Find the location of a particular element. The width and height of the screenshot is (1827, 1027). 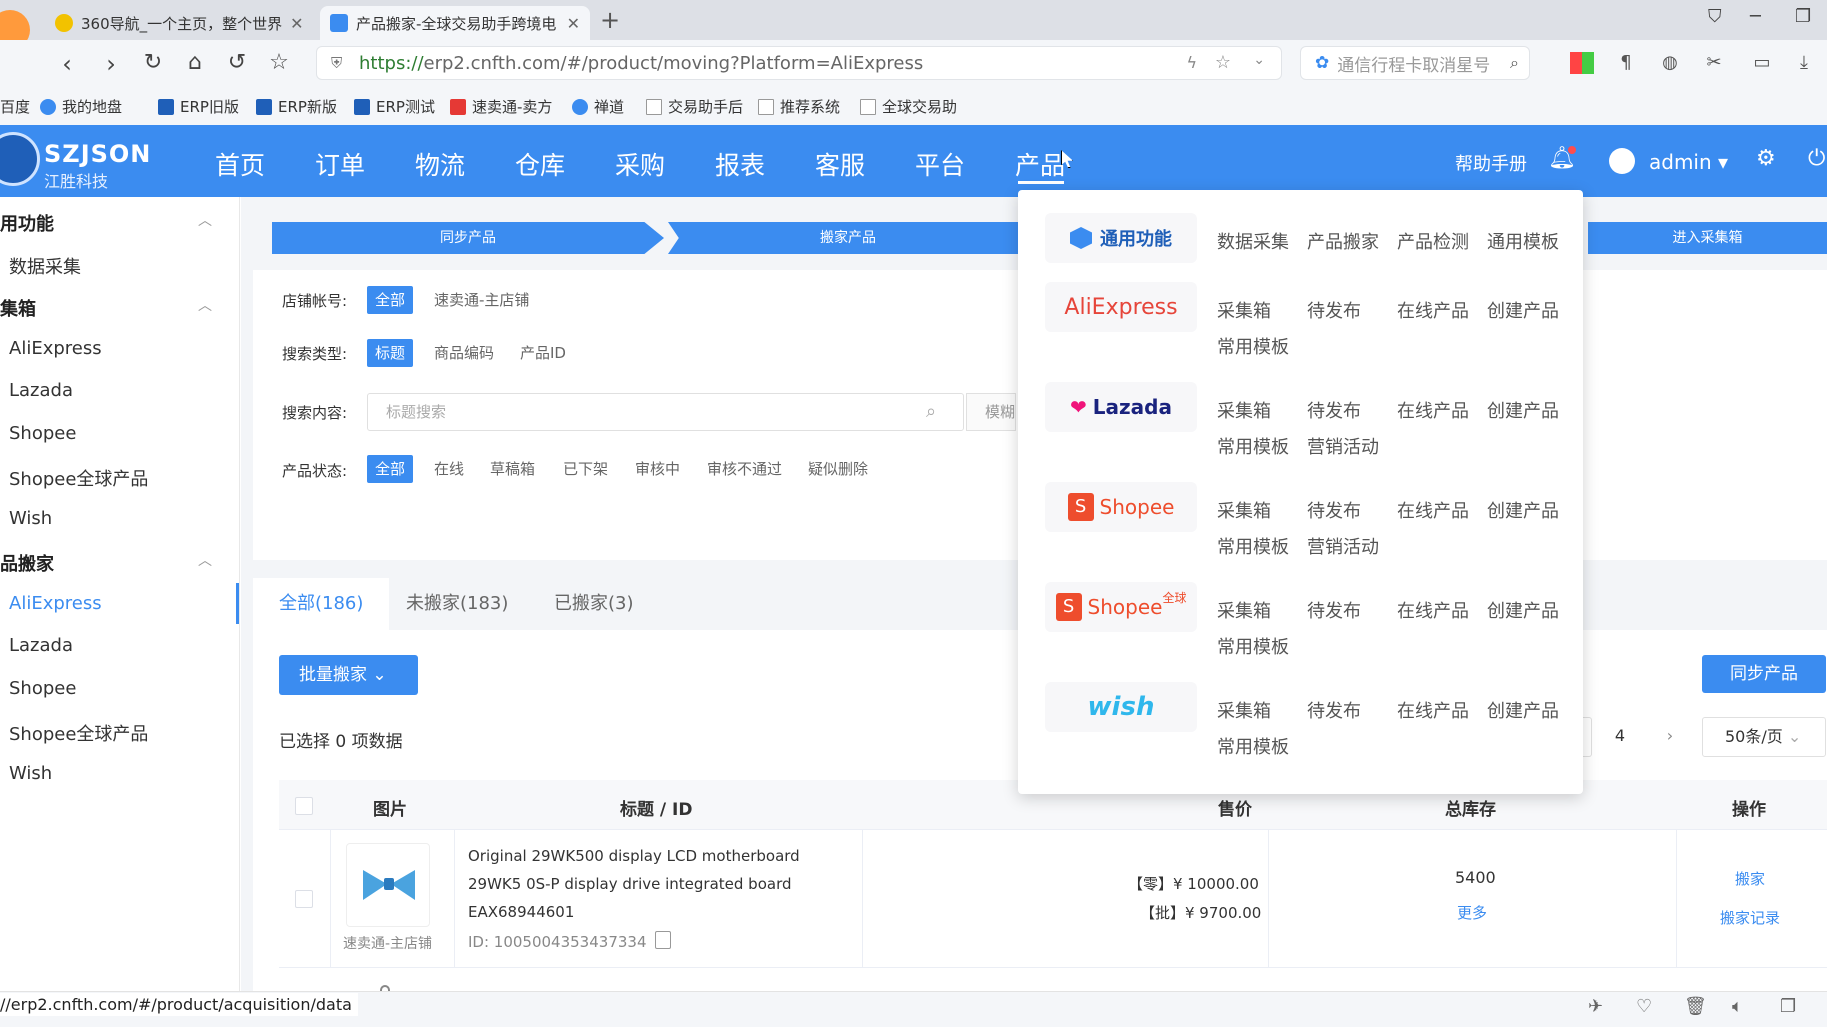

sidebar-item-lazada-moving: Lazada is located at coordinates (41, 645).